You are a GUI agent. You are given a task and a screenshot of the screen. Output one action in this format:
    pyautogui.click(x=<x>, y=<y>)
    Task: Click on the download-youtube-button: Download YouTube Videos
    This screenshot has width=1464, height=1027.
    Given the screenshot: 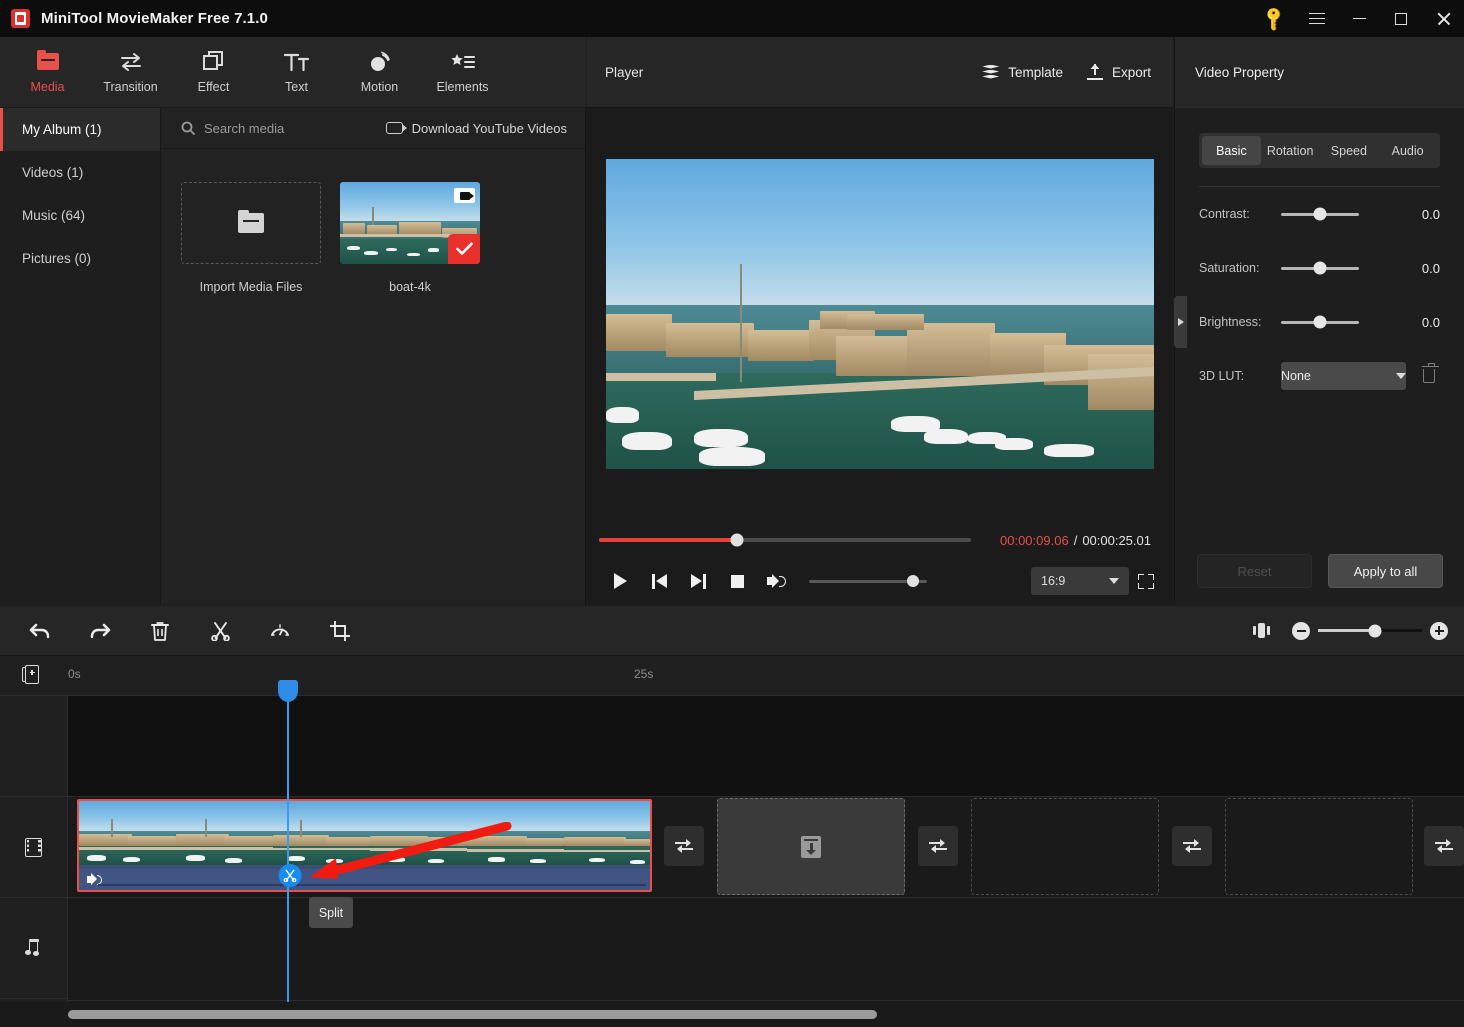 What is the action you would take?
    pyautogui.click(x=476, y=128)
    